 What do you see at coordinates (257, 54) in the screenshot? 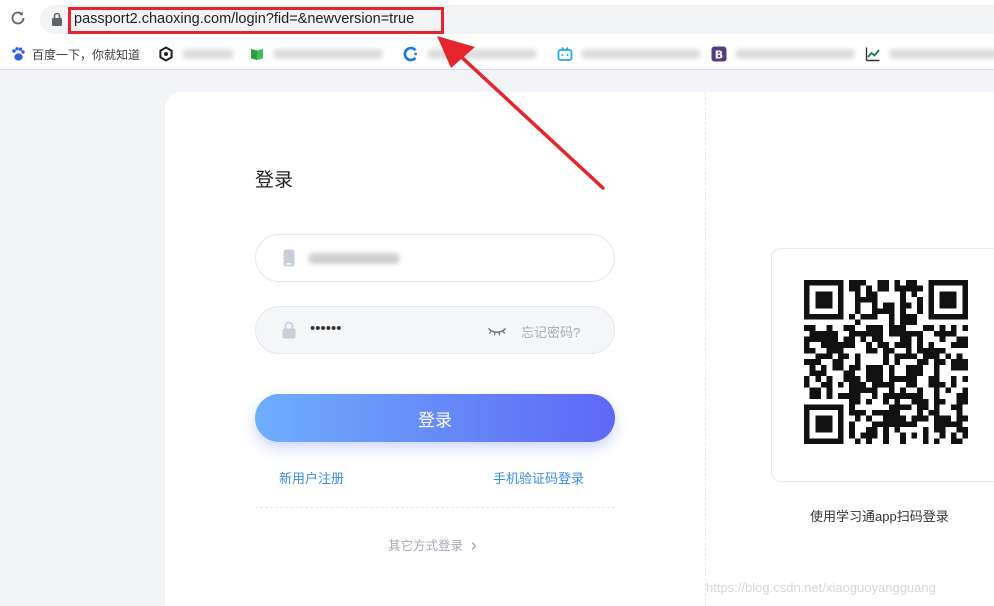
I see `green-book-icon` at bounding box center [257, 54].